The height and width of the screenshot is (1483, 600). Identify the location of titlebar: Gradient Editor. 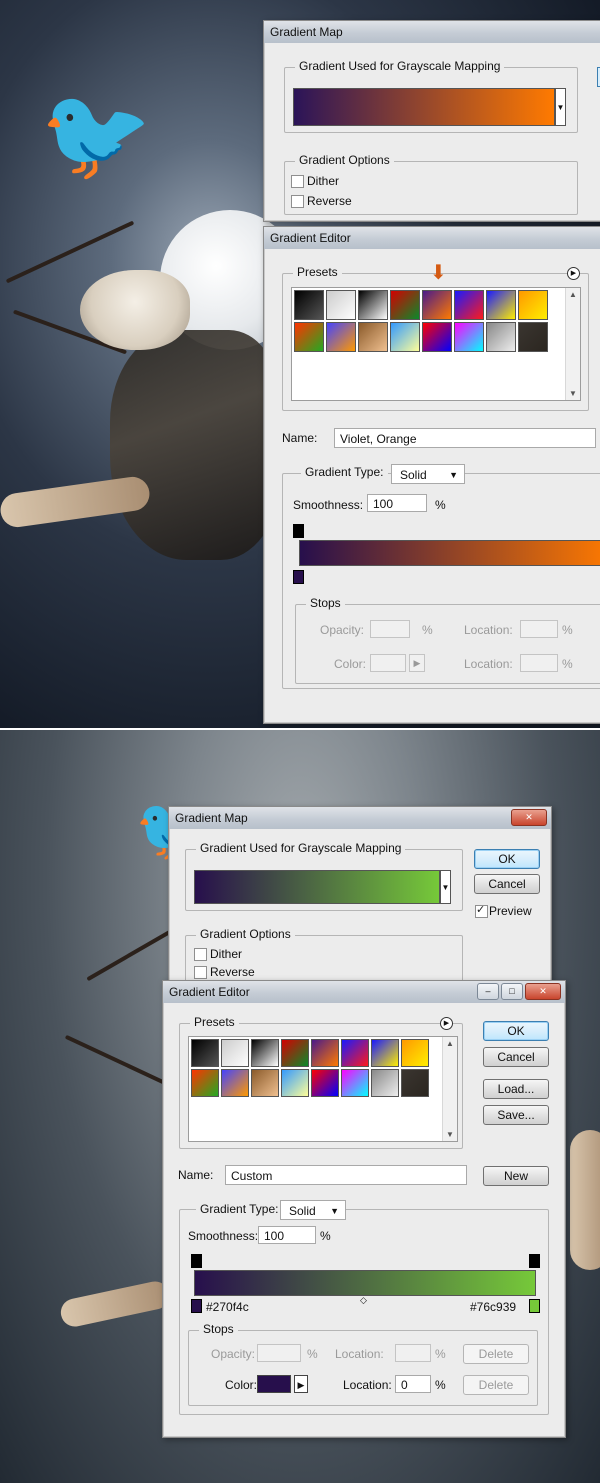
(432, 238).